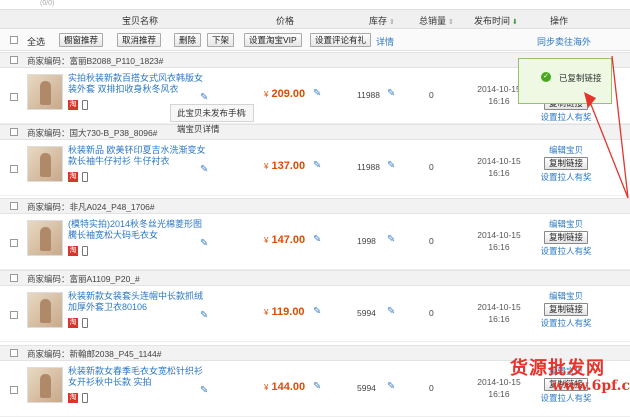  Describe the element at coordinates (557, 368) in the screenshot. I see `watermark-text: 货源批发网` at that location.